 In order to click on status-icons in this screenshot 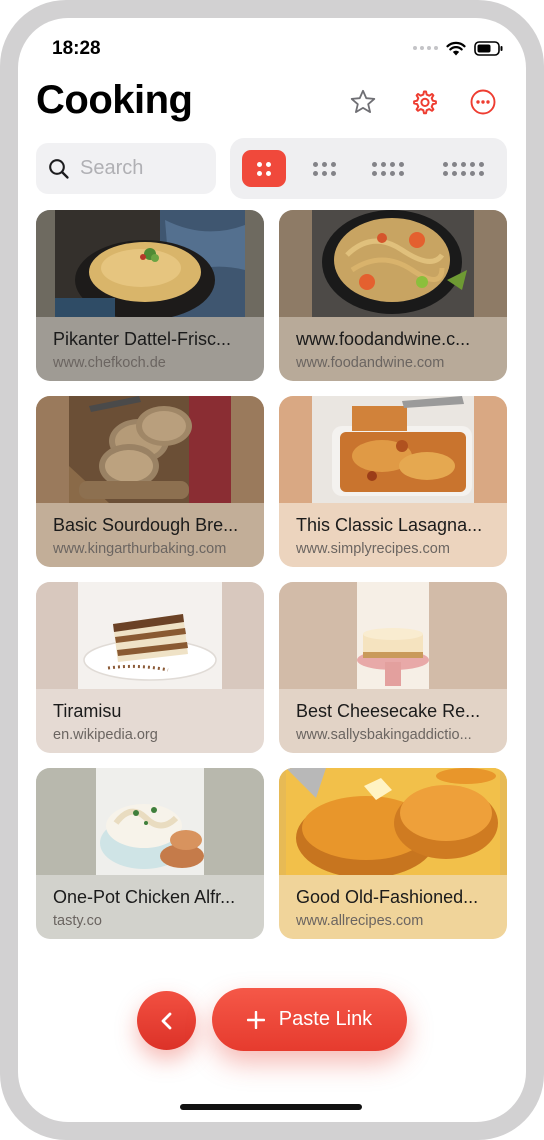, I will do `click(458, 48)`.